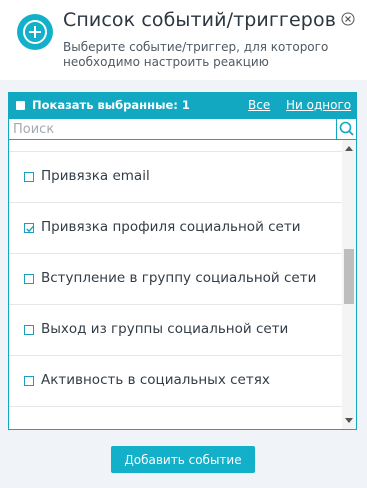 The image size is (367, 488). Describe the element at coordinates (183, 459) in the screenshot. I see `add-event-button: Добавить событие` at that location.